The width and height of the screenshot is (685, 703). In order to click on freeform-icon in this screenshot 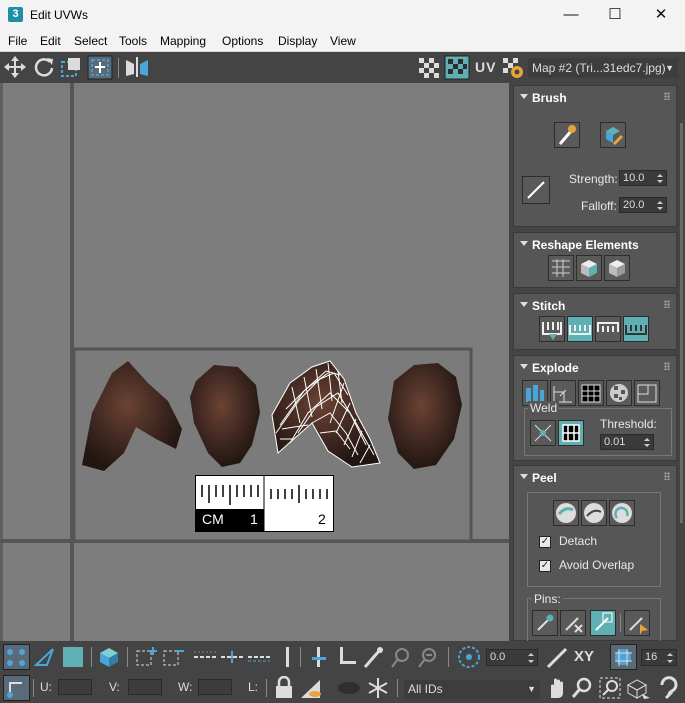, I will do `click(100, 67)`.